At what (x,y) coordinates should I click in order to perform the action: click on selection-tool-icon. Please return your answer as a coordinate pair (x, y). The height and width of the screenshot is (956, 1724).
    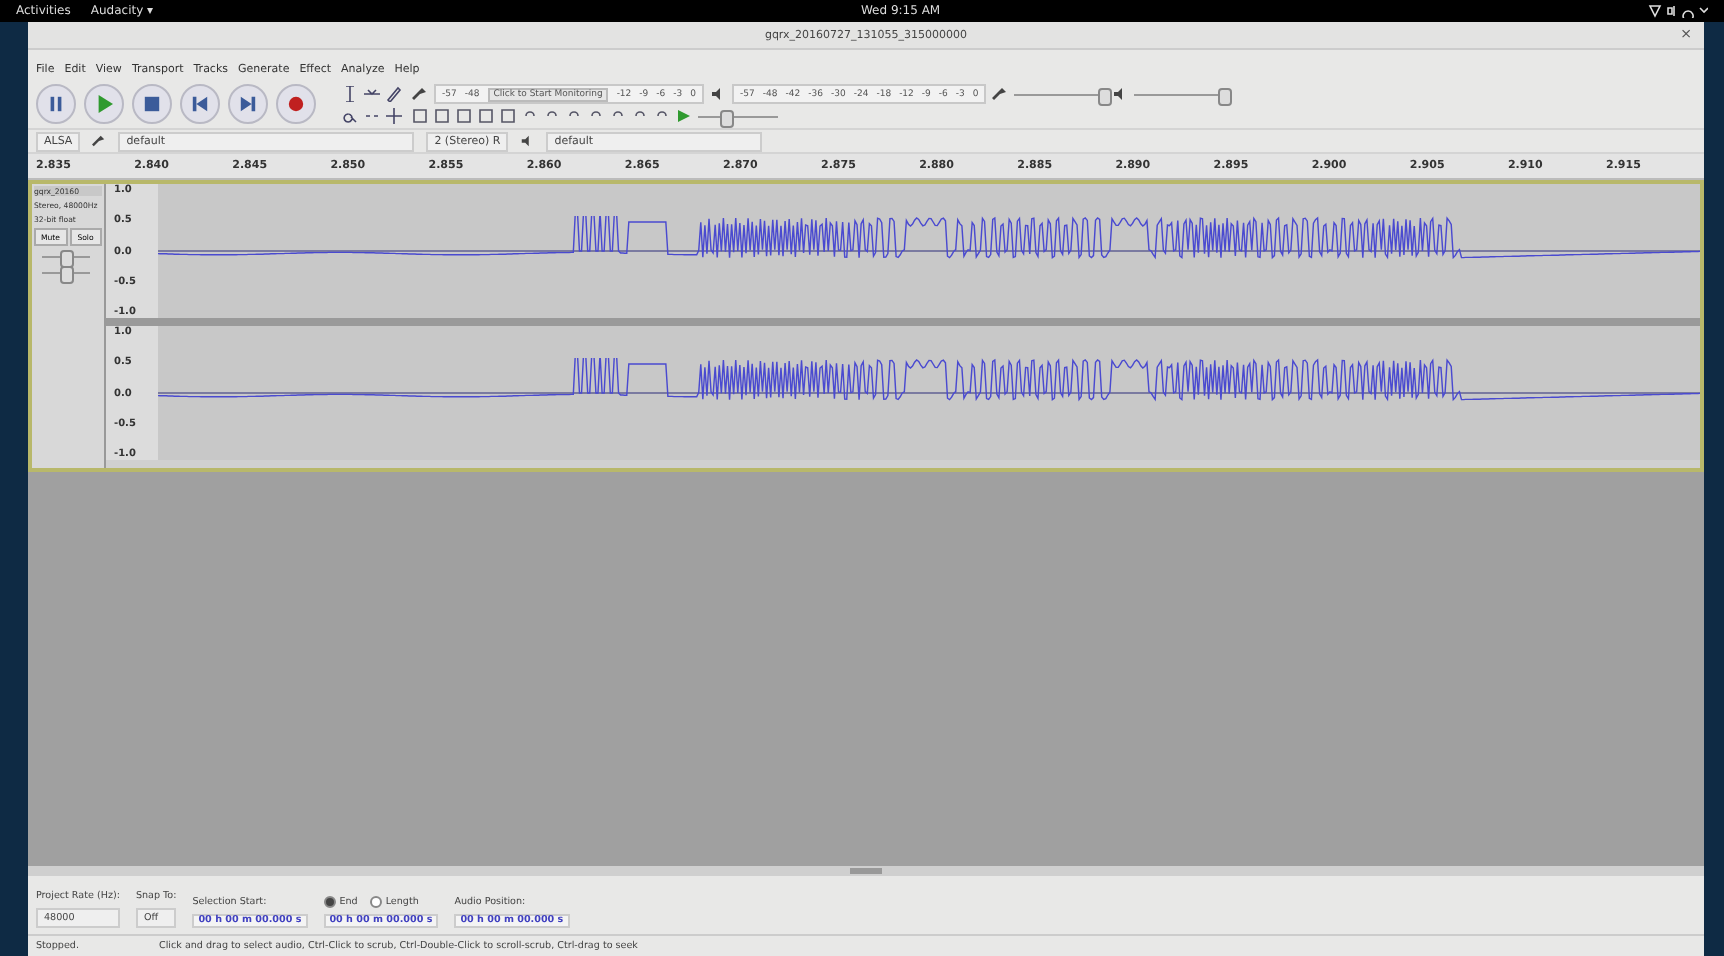
    Looking at the image, I should click on (350, 93).